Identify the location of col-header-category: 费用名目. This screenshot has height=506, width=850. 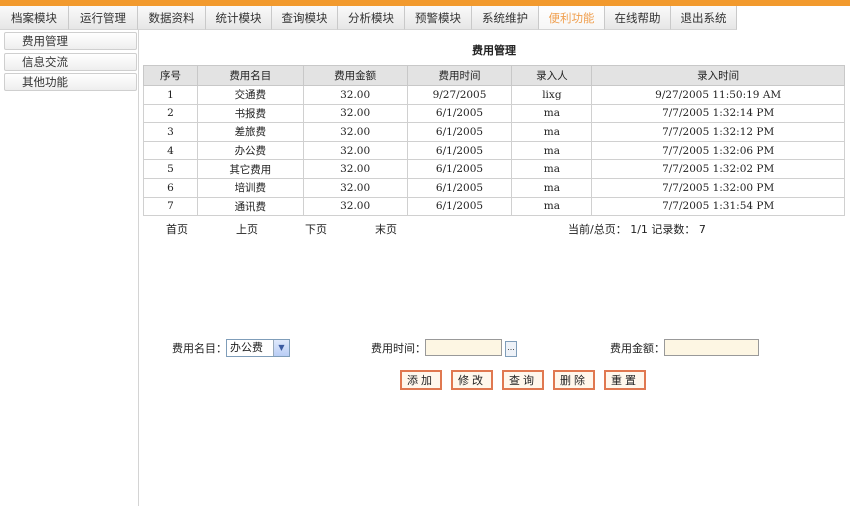
(250, 75).